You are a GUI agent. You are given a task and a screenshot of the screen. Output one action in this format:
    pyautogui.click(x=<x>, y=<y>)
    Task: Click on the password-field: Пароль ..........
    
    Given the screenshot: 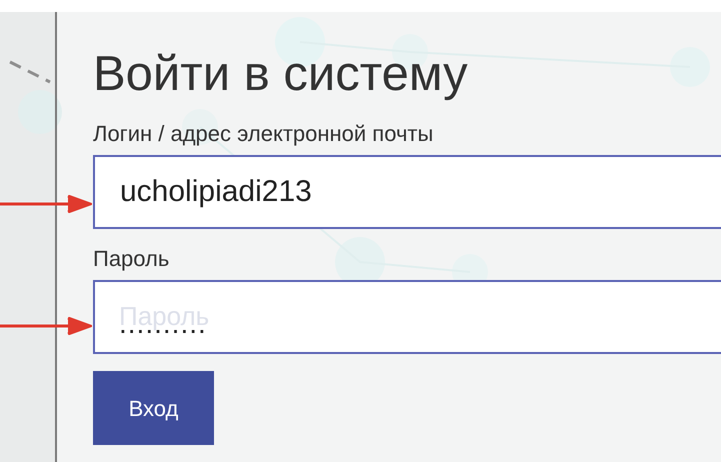 What is the action you would take?
    pyautogui.click(x=407, y=317)
    